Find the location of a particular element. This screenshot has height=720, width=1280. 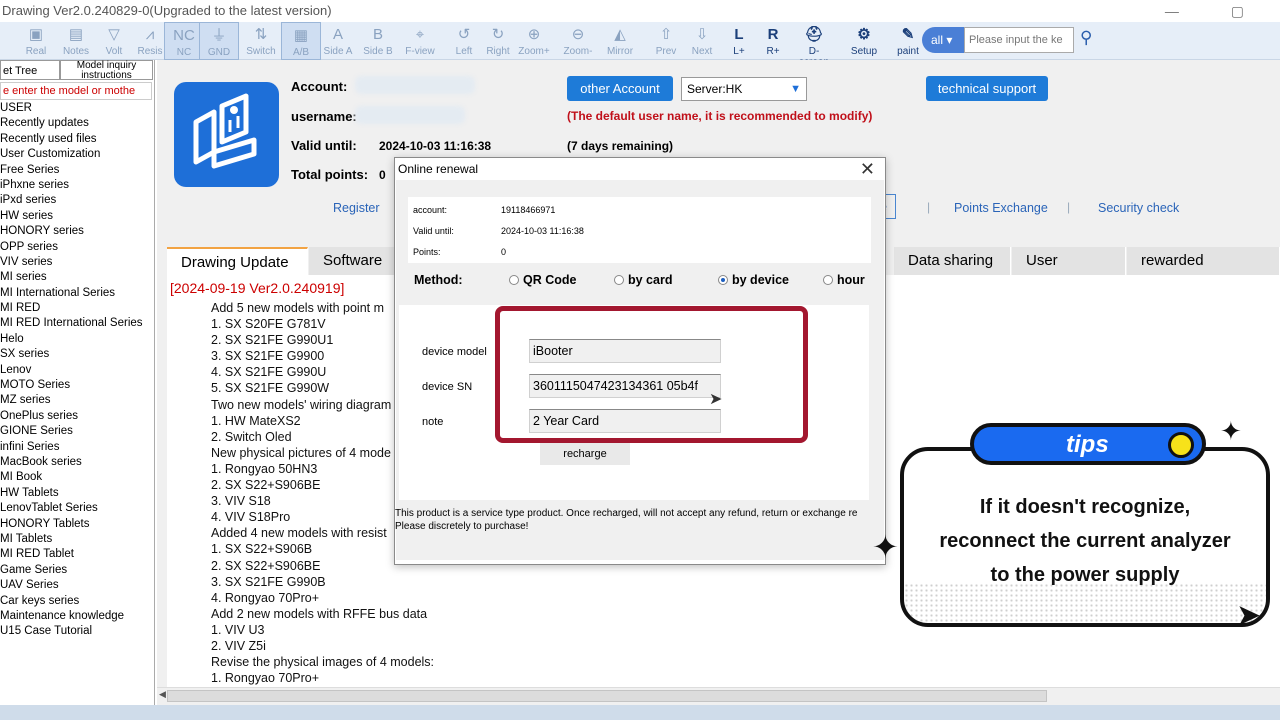

toolbar-mirror-button: ◭ Mirror is located at coordinates (620, 41).